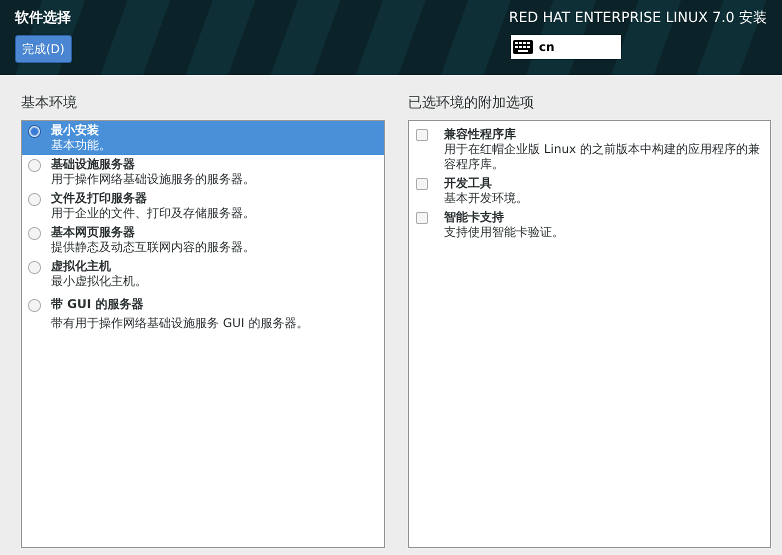  What do you see at coordinates (504, 232) in the screenshot?
I see `addon-description: 支持使用智能卡验证。` at bounding box center [504, 232].